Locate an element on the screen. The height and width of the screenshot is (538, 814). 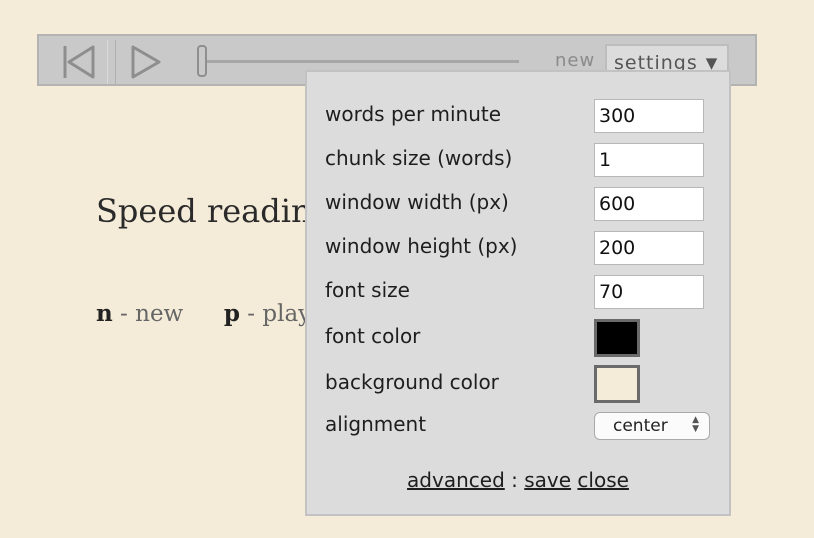
select-arrows-icon: ▲ ▼ is located at coordinates (695, 424).